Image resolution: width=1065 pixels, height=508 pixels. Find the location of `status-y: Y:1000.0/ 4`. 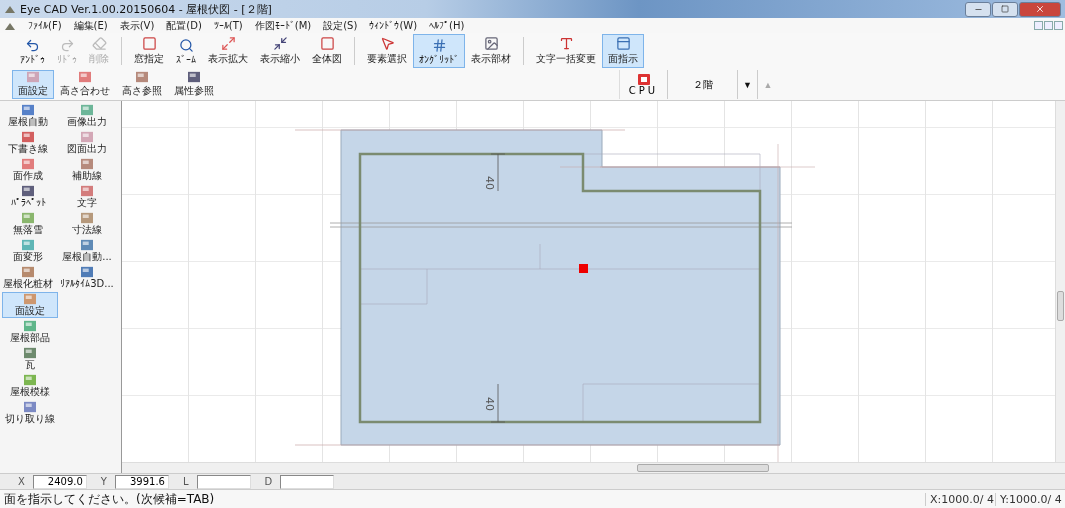

status-y: Y:1000.0/ 4 is located at coordinates (1030, 499).